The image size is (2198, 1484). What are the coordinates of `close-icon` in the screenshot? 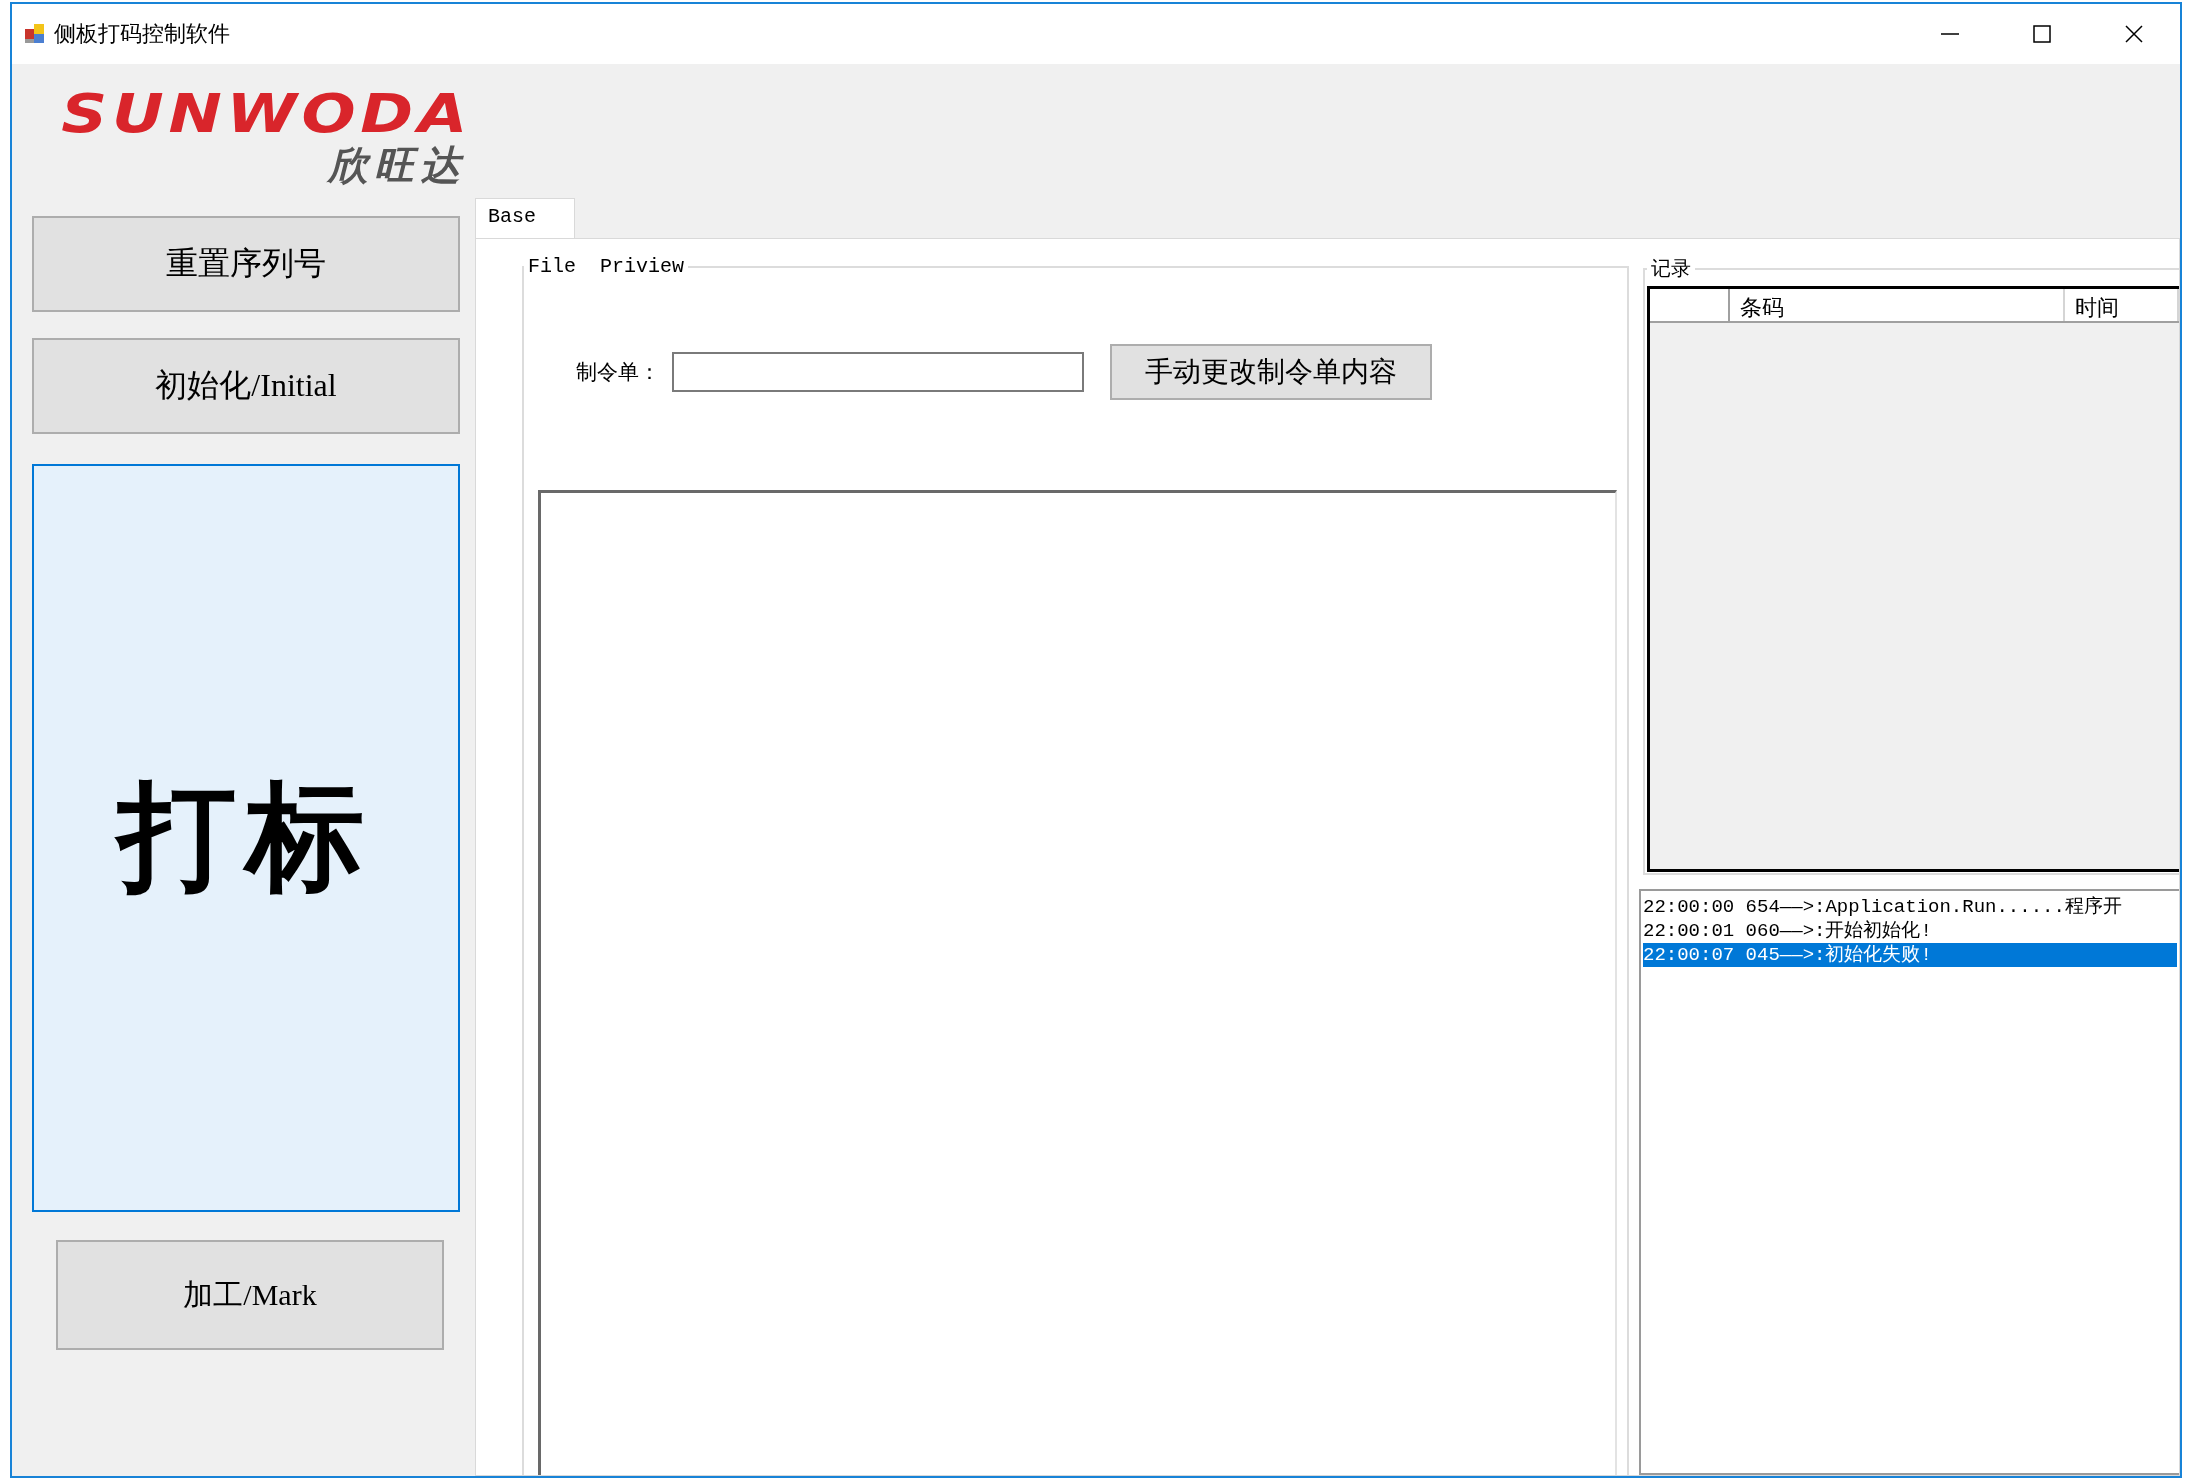 It's located at (2134, 34).